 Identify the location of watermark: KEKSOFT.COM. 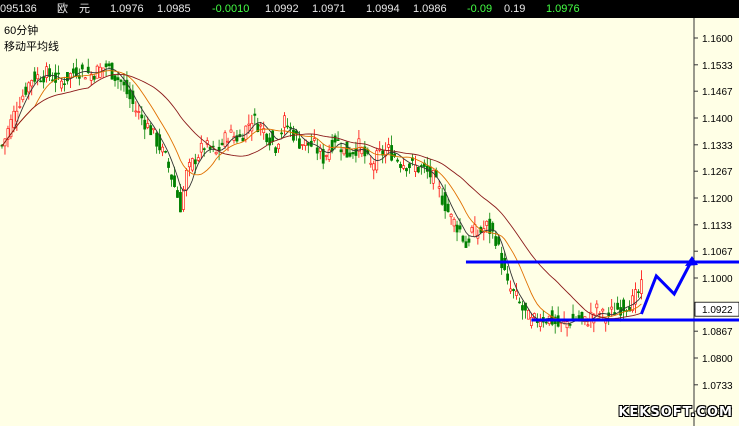
(675, 412).